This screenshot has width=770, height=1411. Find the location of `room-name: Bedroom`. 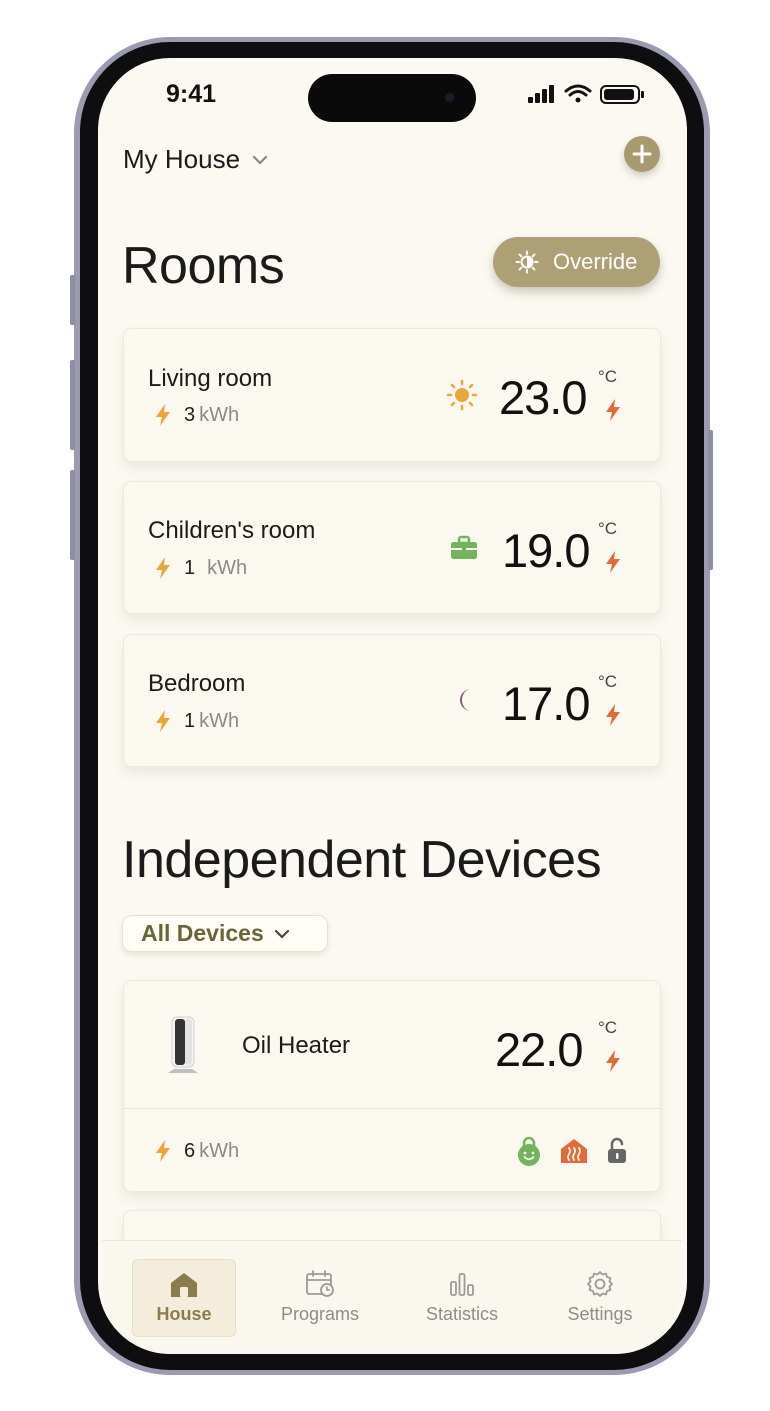

room-name: Bedroom is located at coordinates (197, 683).